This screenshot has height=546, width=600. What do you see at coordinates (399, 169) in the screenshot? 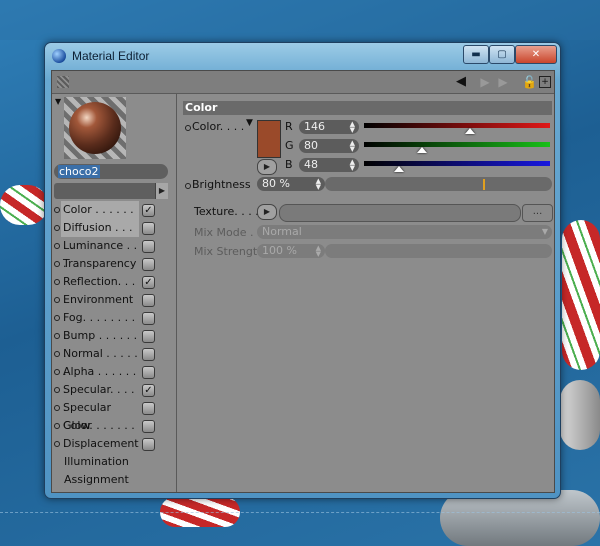
I see `b-slider-handle` at bounding box center [399, 169].